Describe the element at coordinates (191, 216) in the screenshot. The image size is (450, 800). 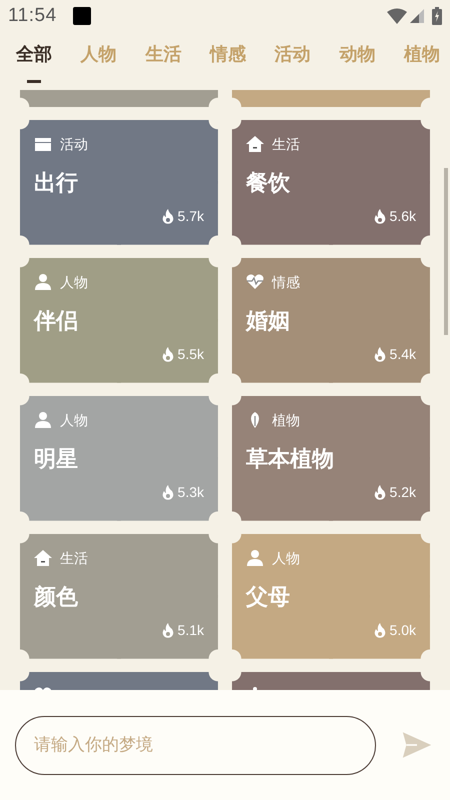
I see `popularity-count: 5.7k` at that location.